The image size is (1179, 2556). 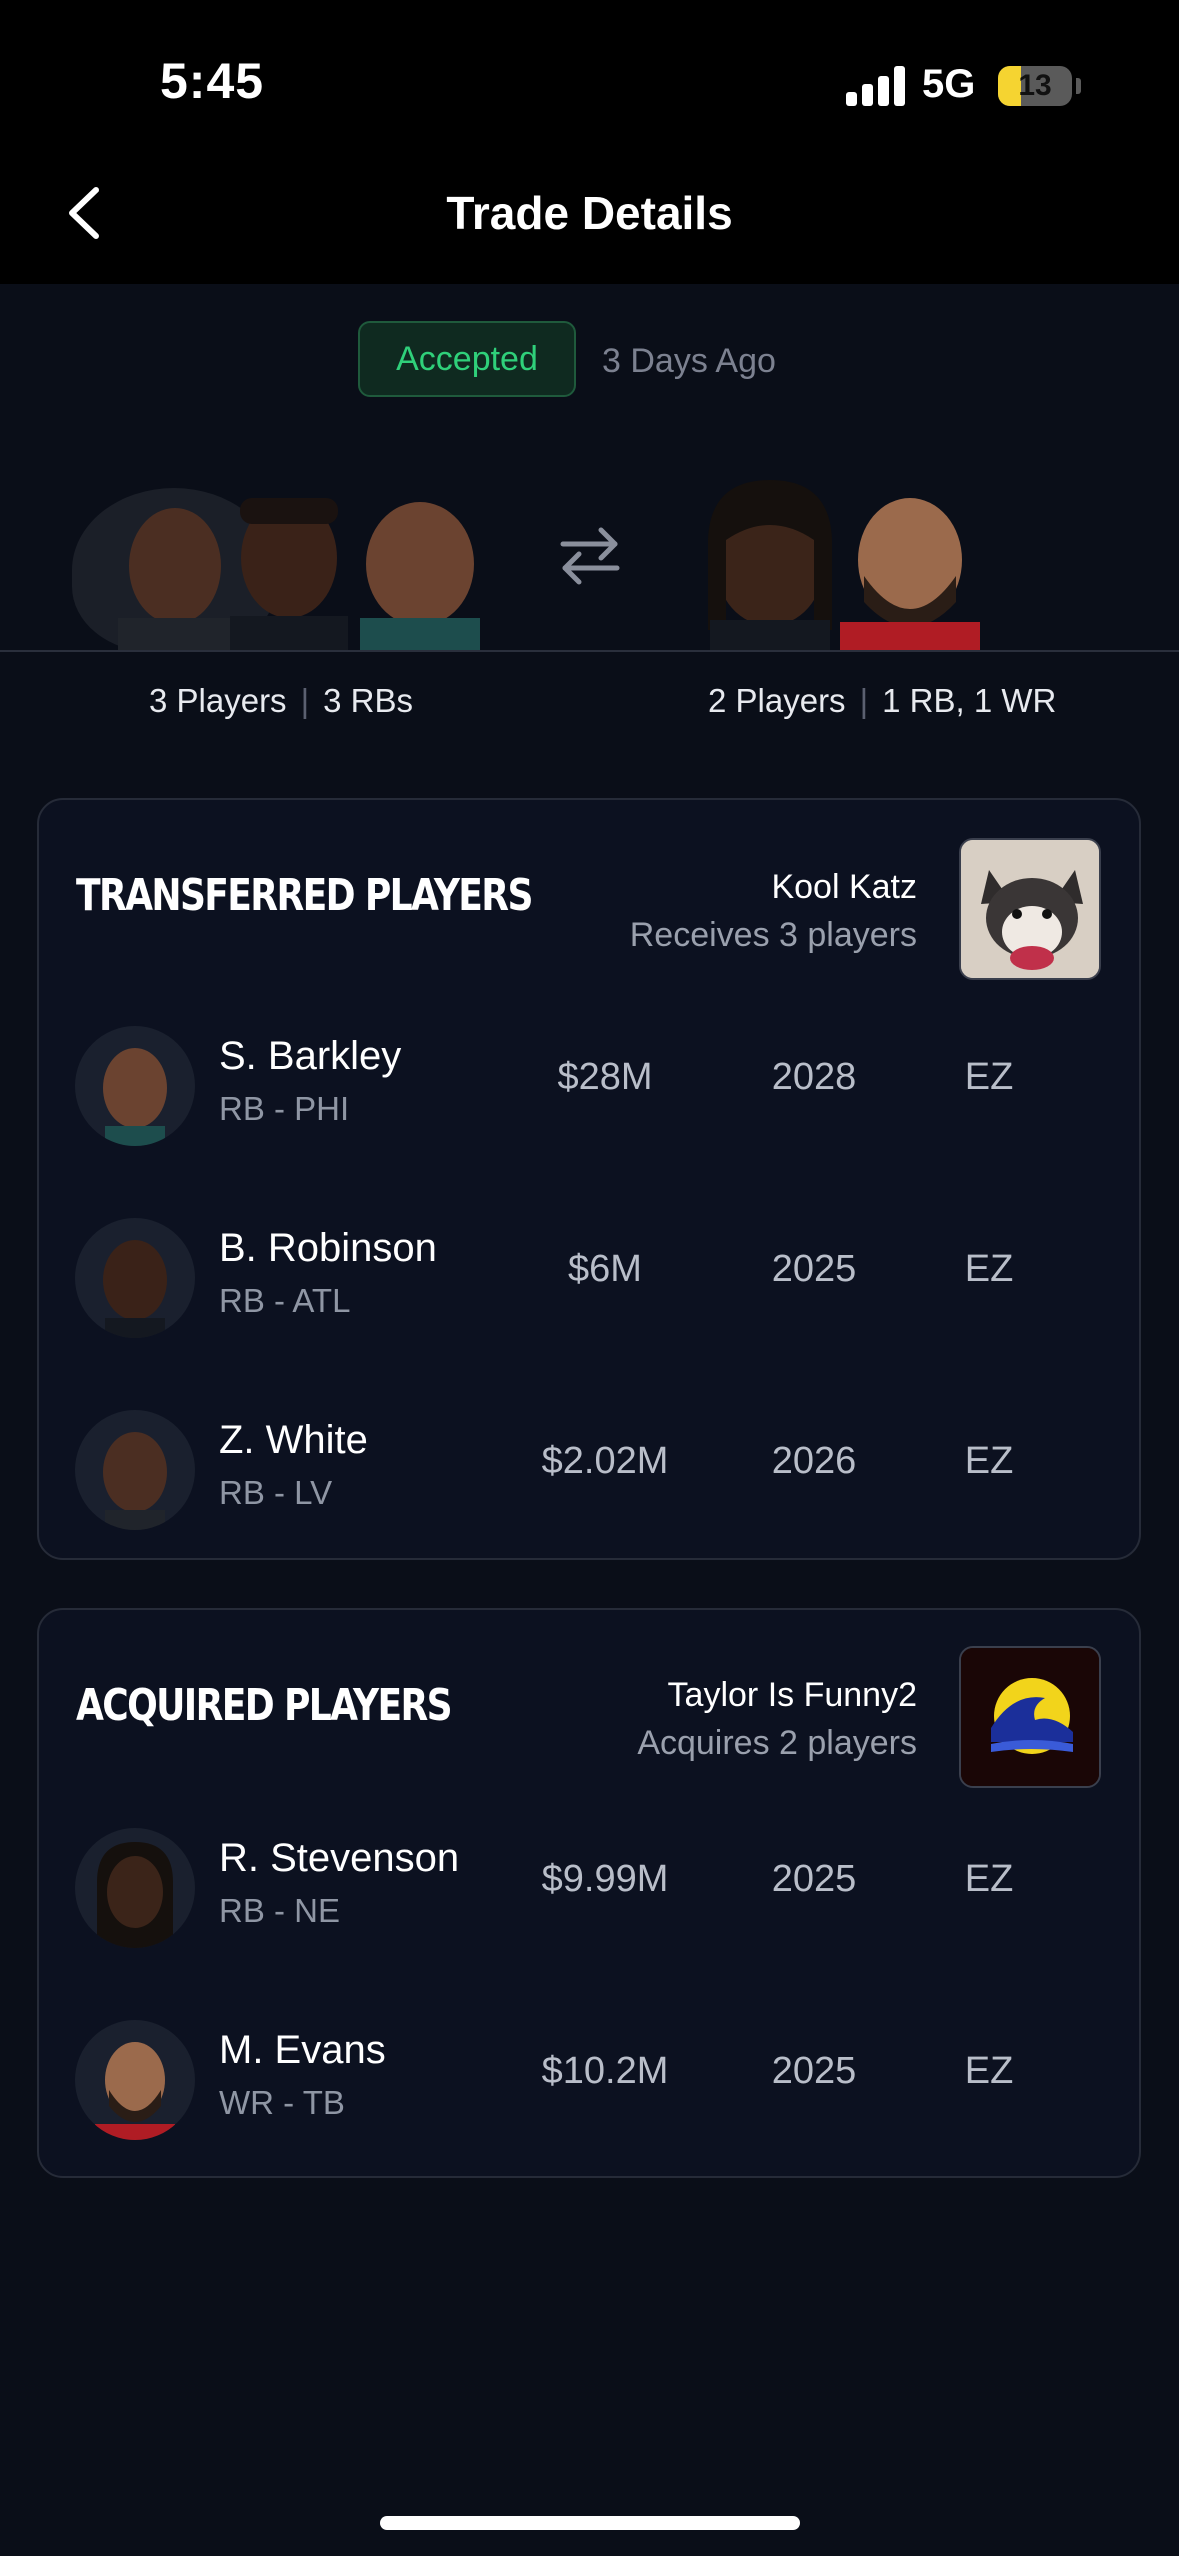 What do you see at coordinates (605, 1879) in the screenshot?
I see `player-salary: $9.99M` at bounding box center [605, 1879].